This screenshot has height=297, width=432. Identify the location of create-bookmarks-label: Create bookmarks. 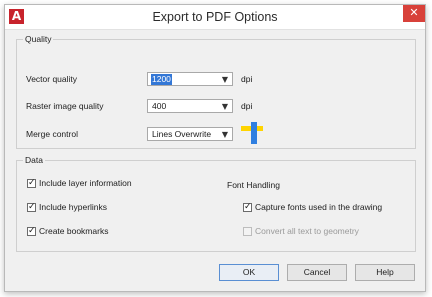
(74, 231).